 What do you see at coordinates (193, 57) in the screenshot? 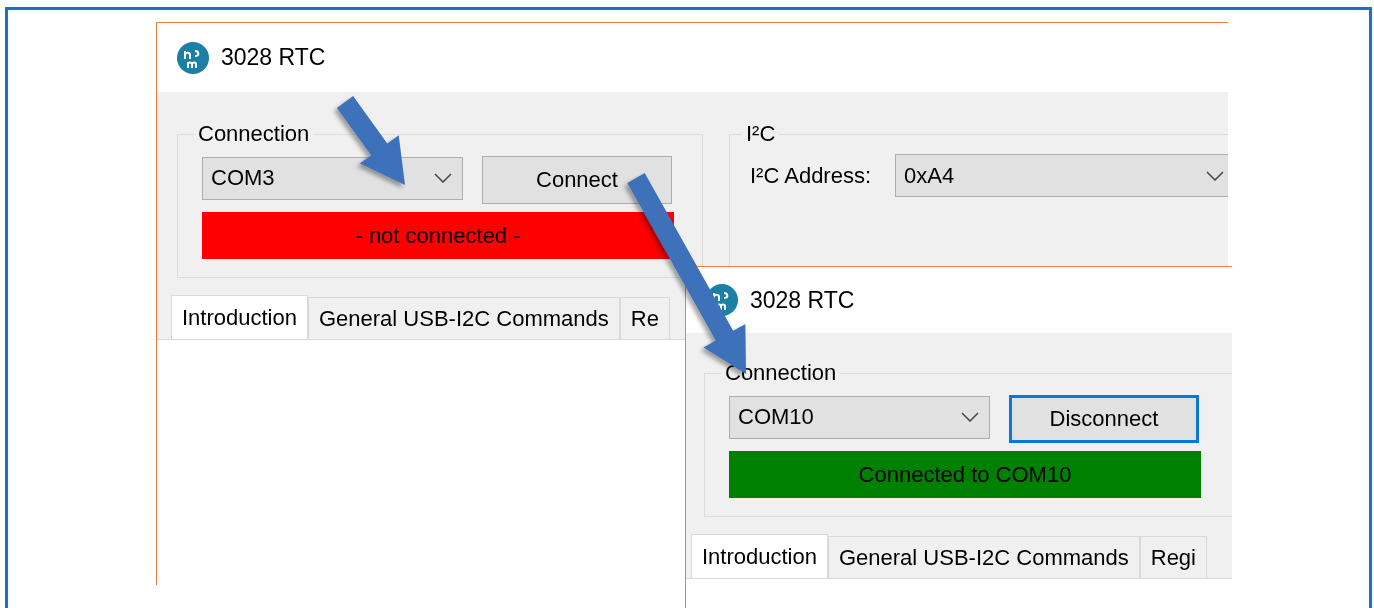
I see `logo-icon` at bounding box center [193, 57].